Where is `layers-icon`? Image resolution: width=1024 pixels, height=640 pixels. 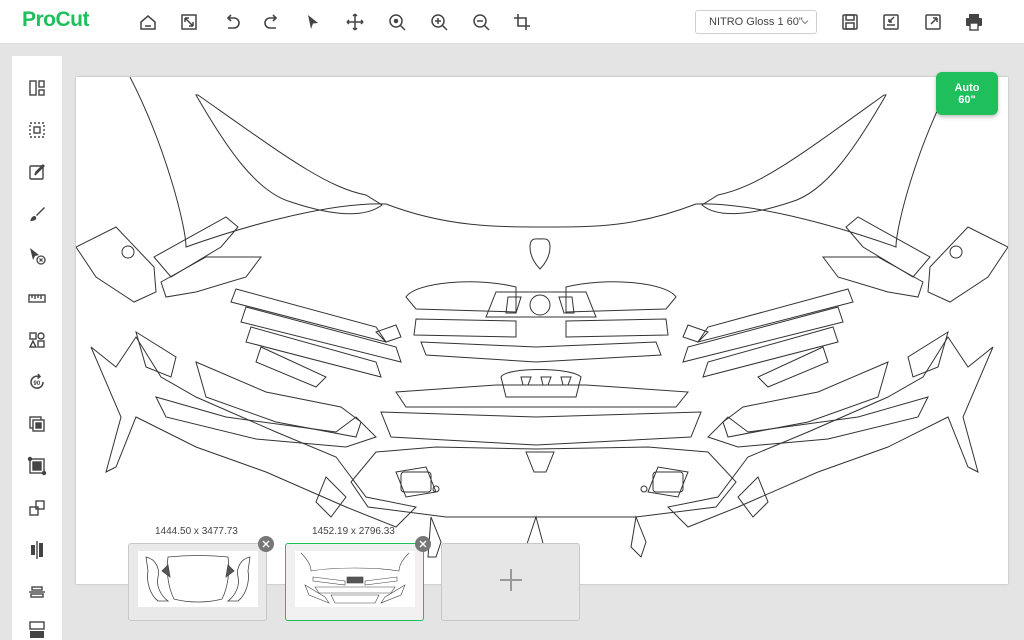 layers-icon is located at coordinates (37, 424).